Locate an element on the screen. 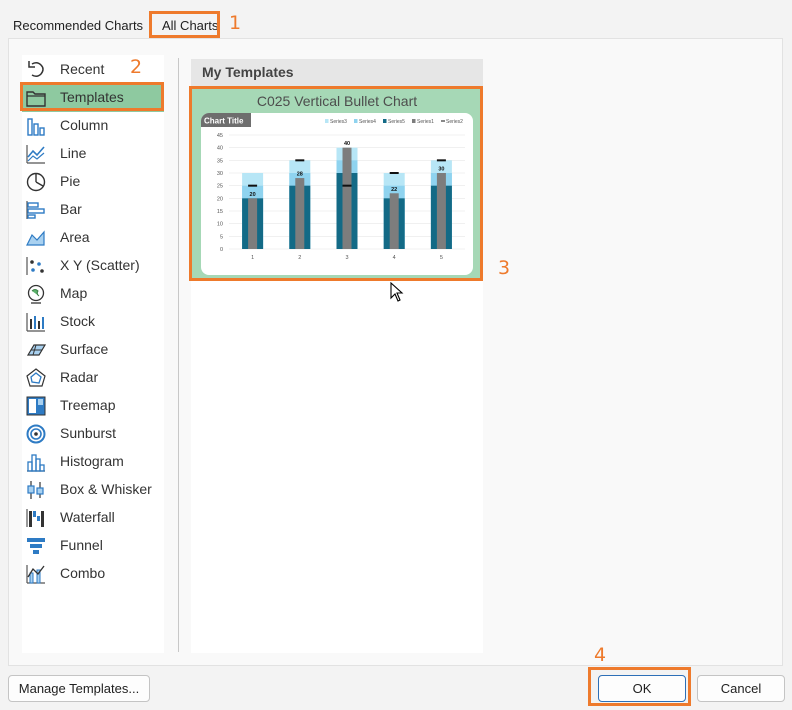 The height and width of the screenshot is (710, 792). scatter-chart-icon is located at coordinates (35, 266).